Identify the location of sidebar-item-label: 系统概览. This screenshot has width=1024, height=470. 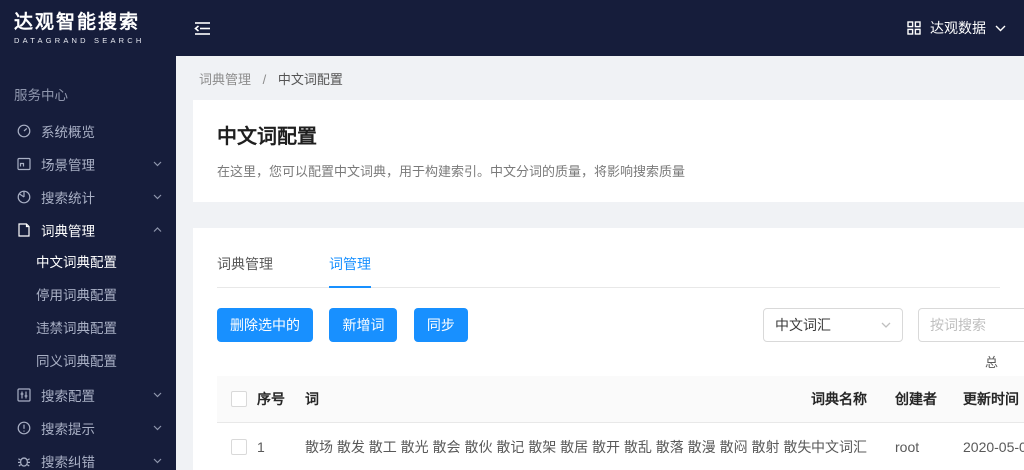
(68, 132).